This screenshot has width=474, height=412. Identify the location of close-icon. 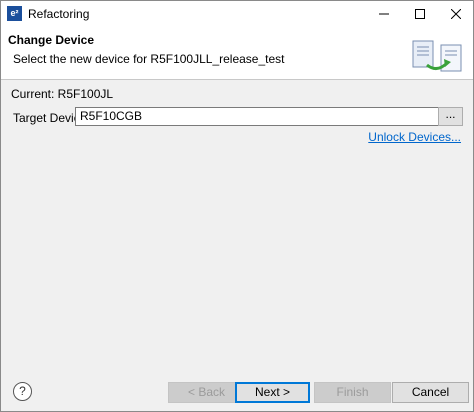
(456, 14).